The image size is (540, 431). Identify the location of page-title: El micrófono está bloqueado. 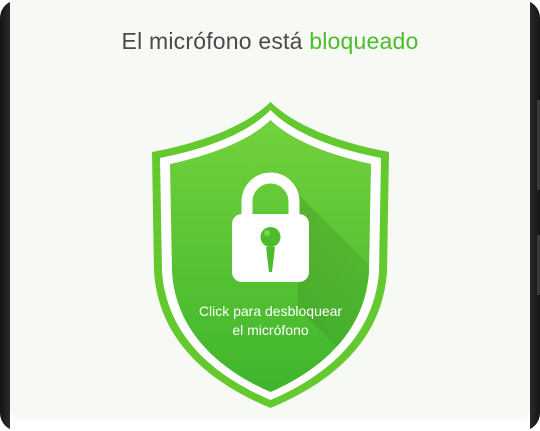
(270, 41).